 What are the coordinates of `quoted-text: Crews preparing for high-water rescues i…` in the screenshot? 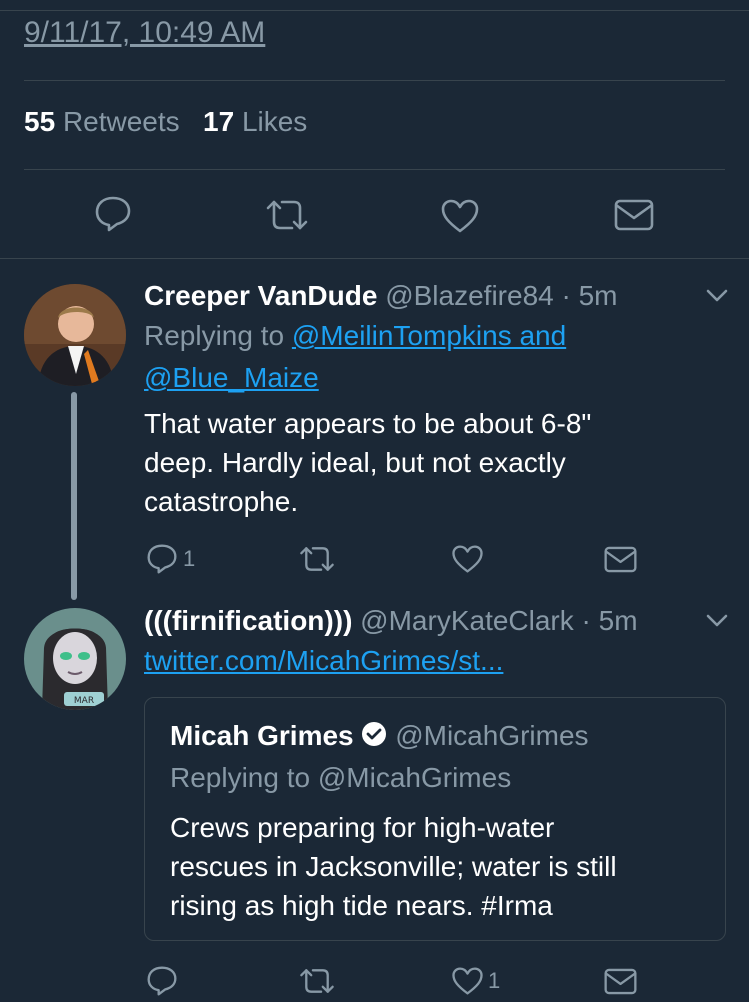 It's located at (393, 866).